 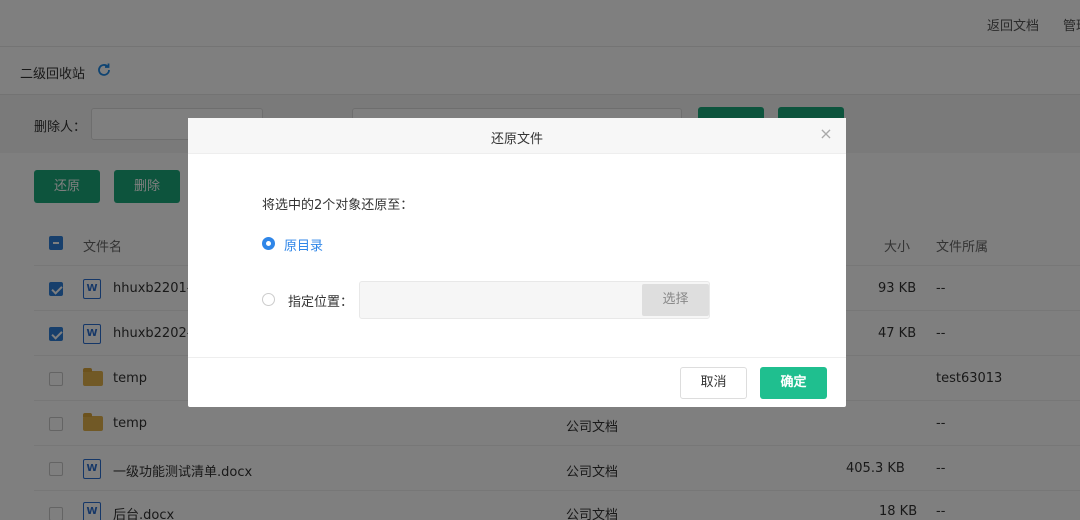 What do you see at coordinates (517, 382) in the screenshot?
I see `dialog-footer: 取消 确定` at bounding box center [517, 382].